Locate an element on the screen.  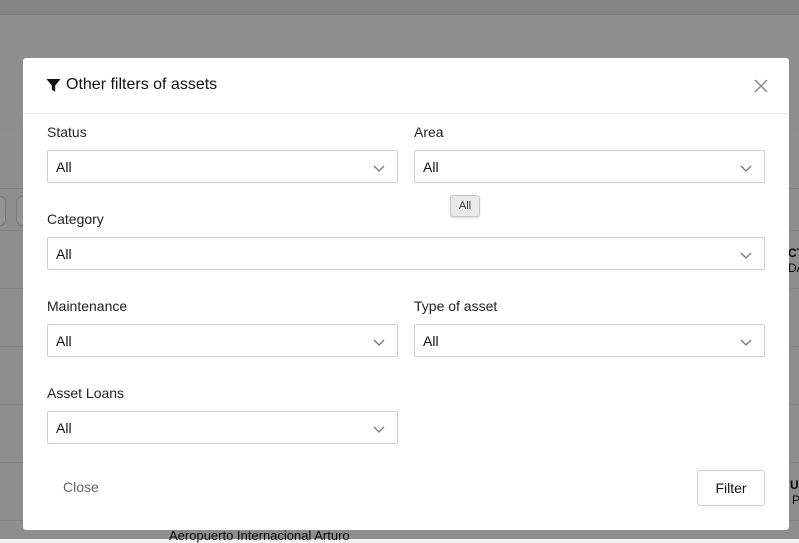
type-of-asset-label: Type of asset is located at coordinates (456, 306).